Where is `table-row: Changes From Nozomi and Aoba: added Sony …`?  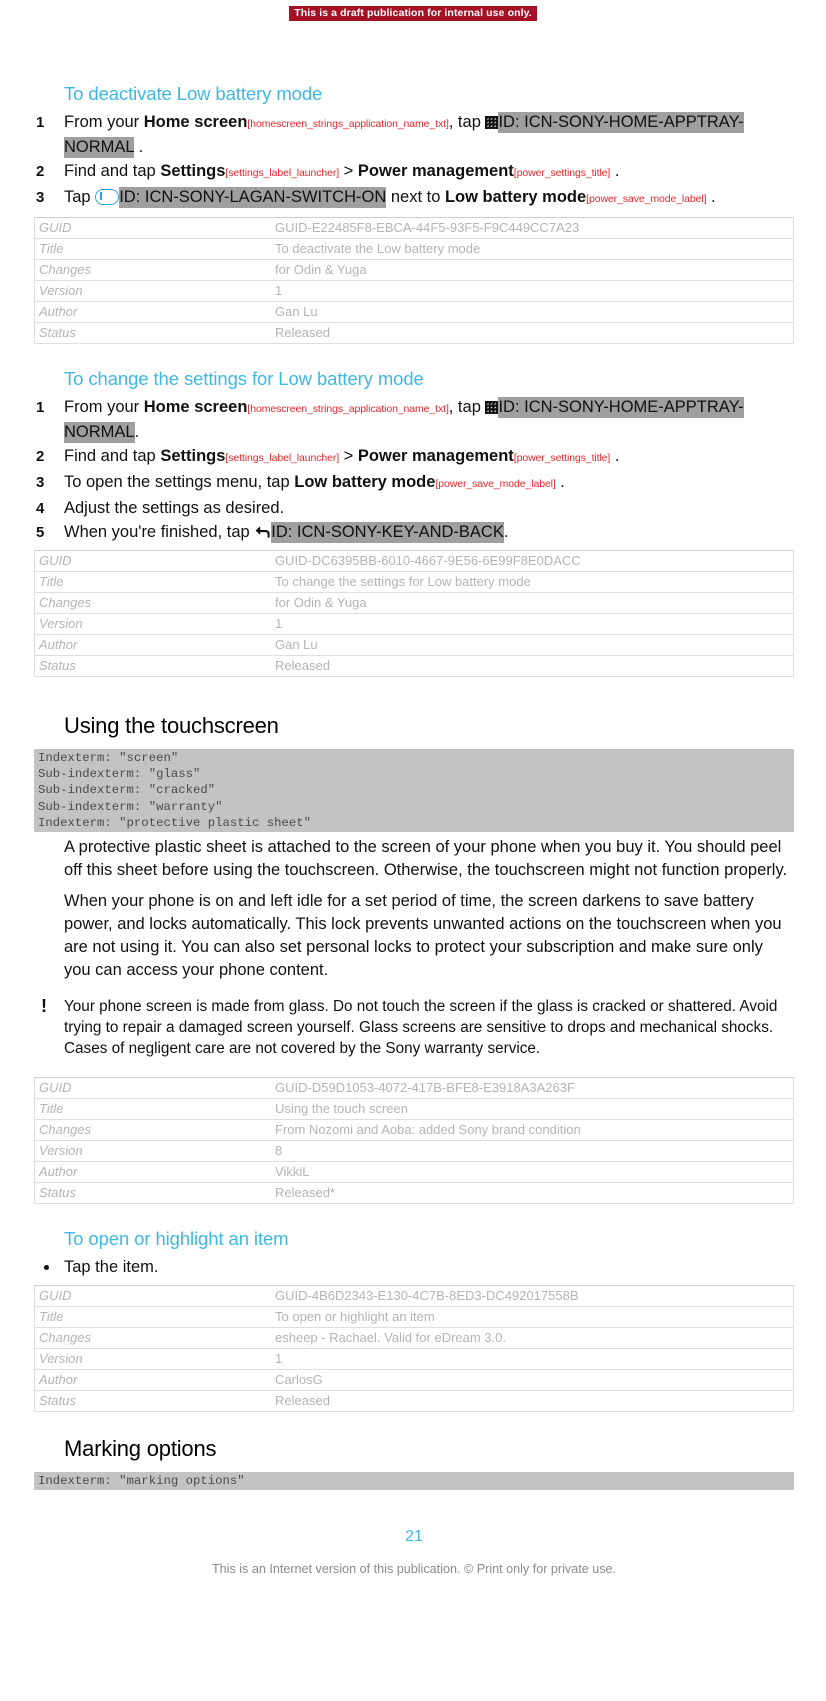
table-row: Changes From Nozomi and Aoba: added Sony … is located at coordinates (414, 1130).